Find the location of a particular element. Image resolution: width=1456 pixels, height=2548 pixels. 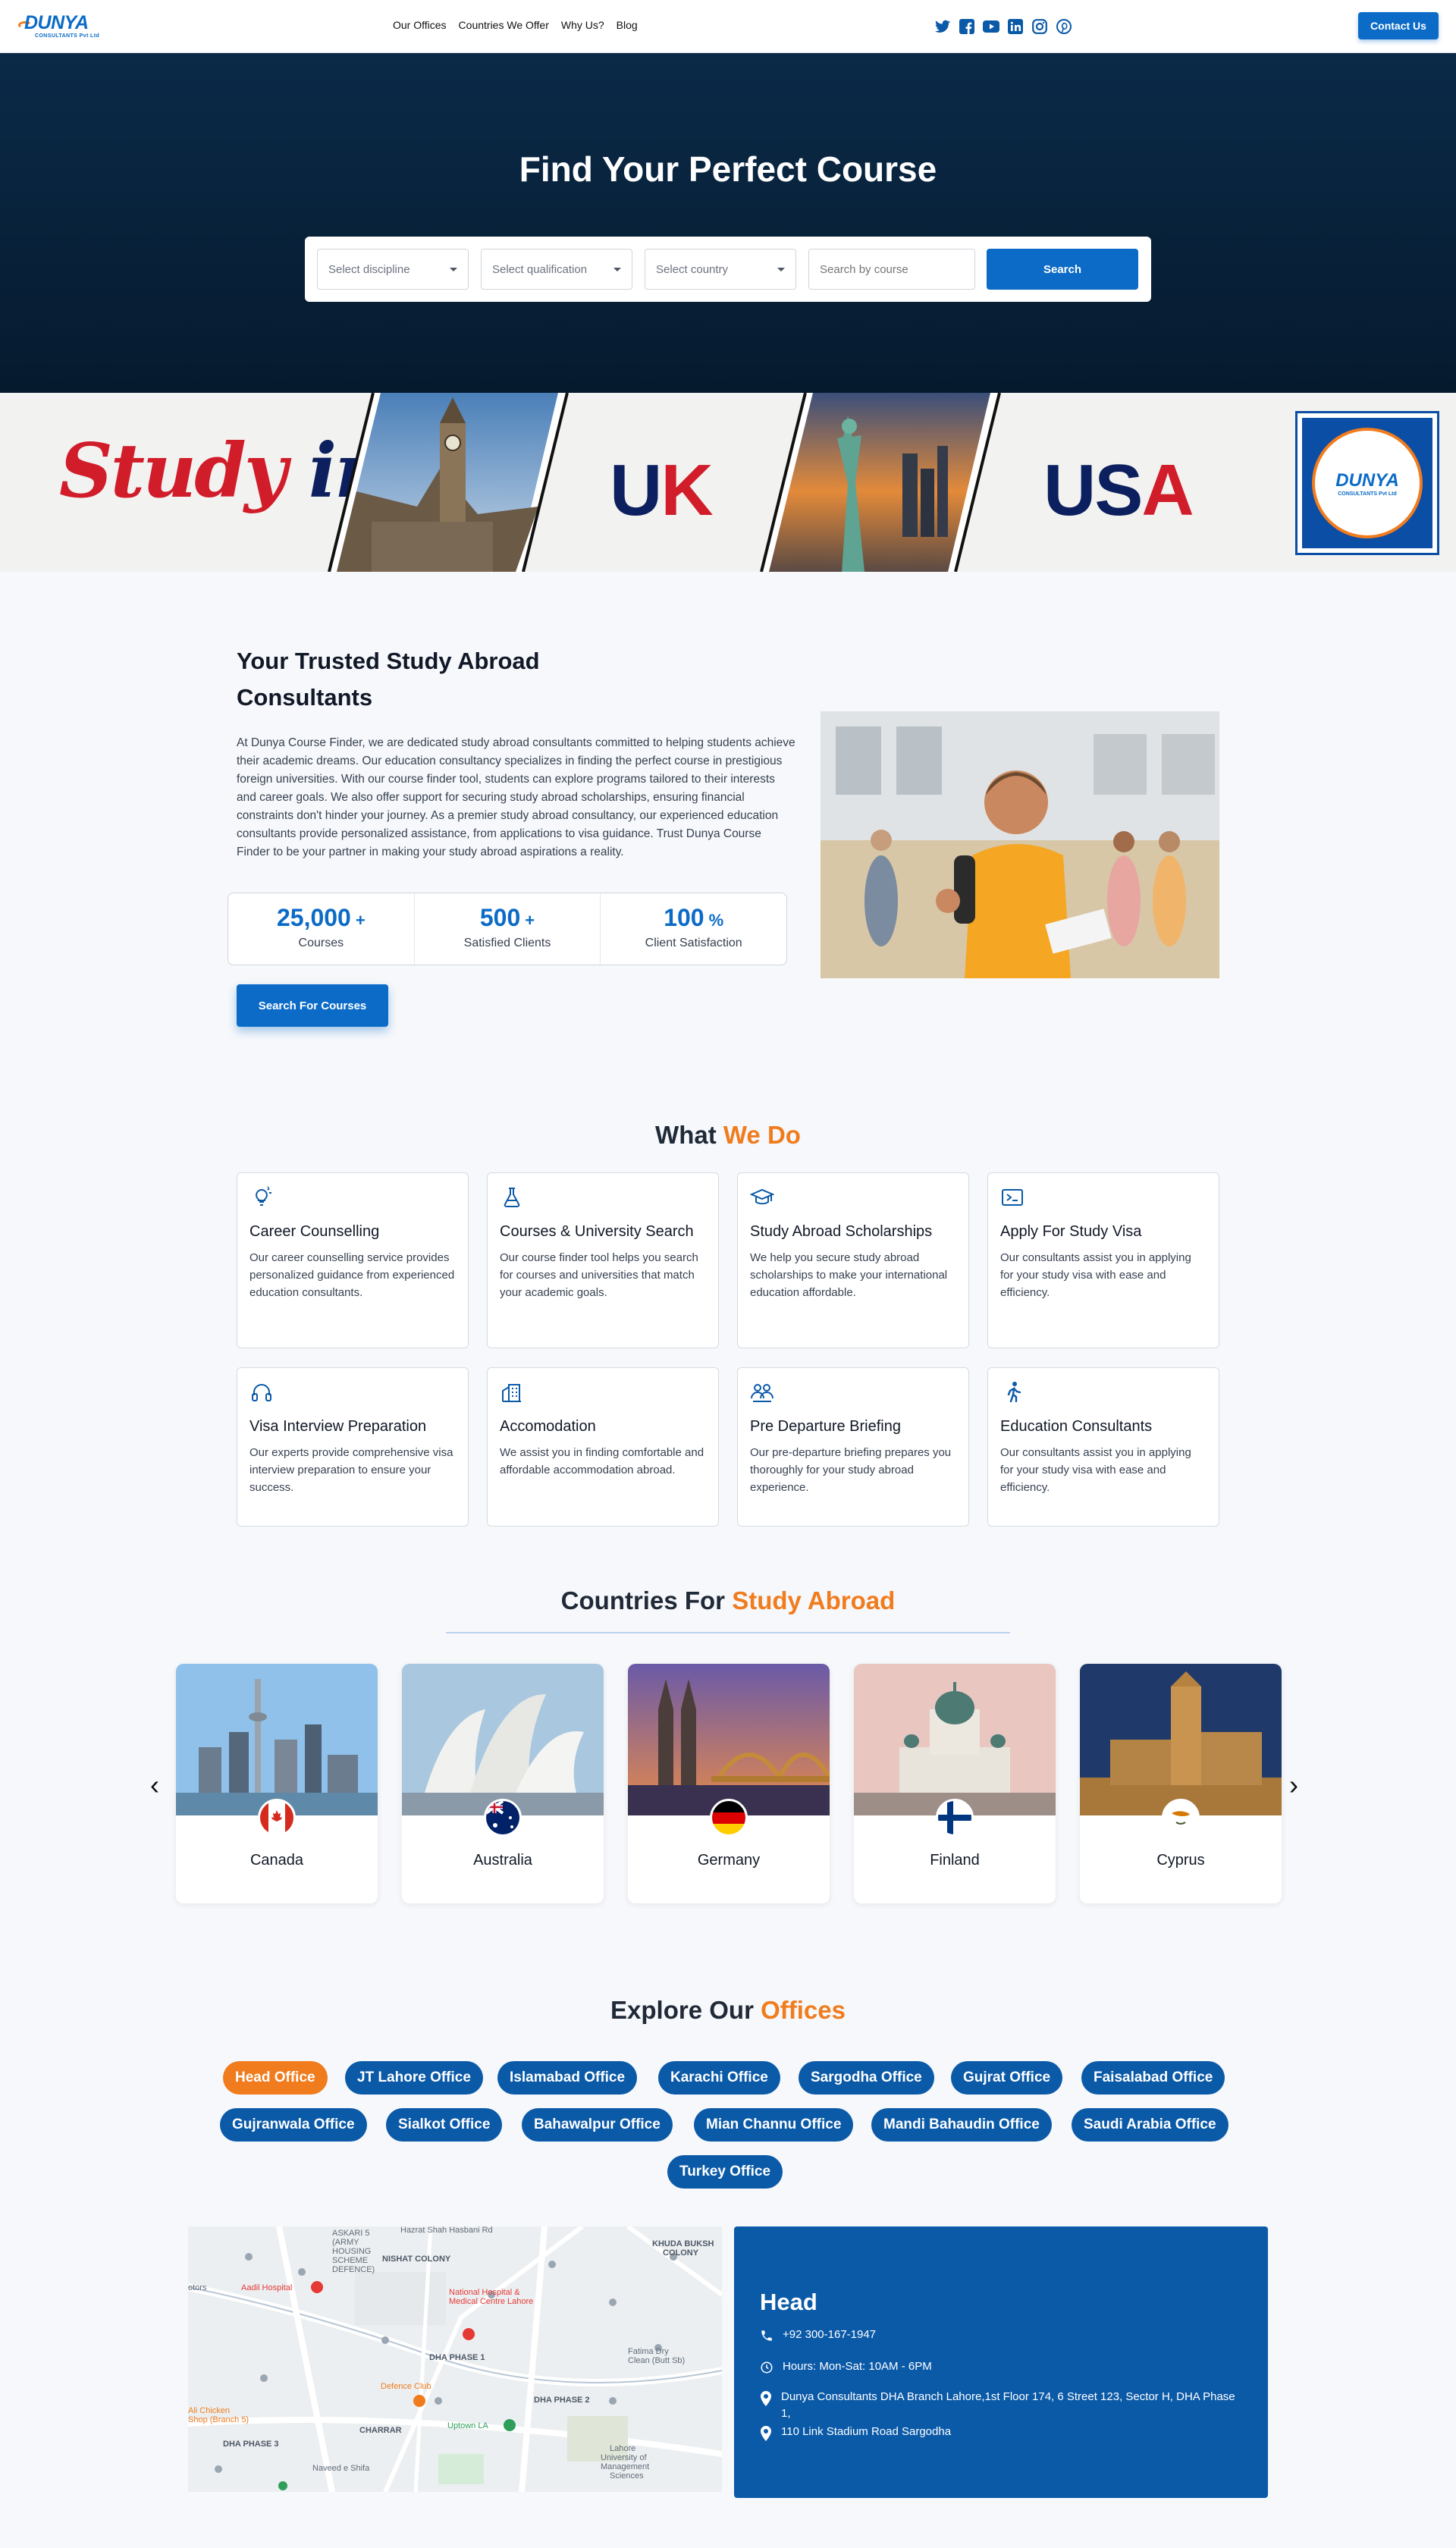

office-pill-karachi: Karachi Office is located at coordinates (719, 2078).